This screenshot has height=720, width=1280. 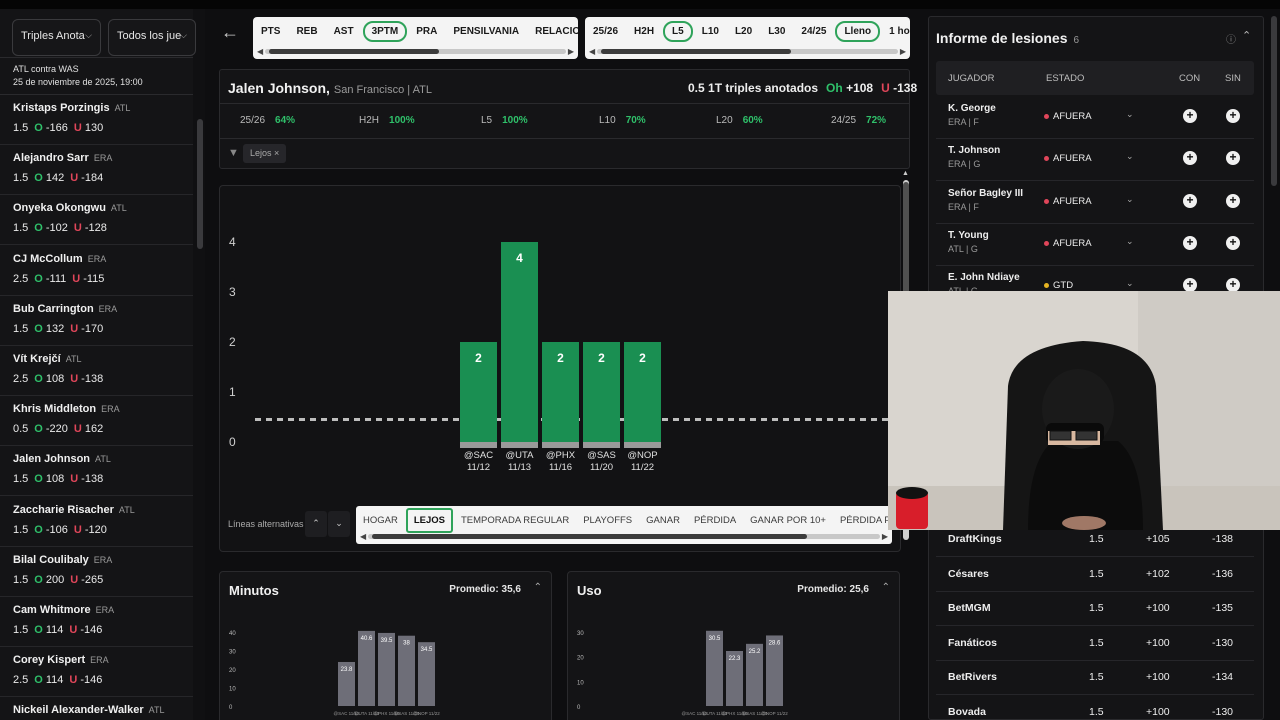 What do you see at coordinates (344, 31) in the screenshot?
I see `stat-tab: AST` at bounding box center [344, 31].